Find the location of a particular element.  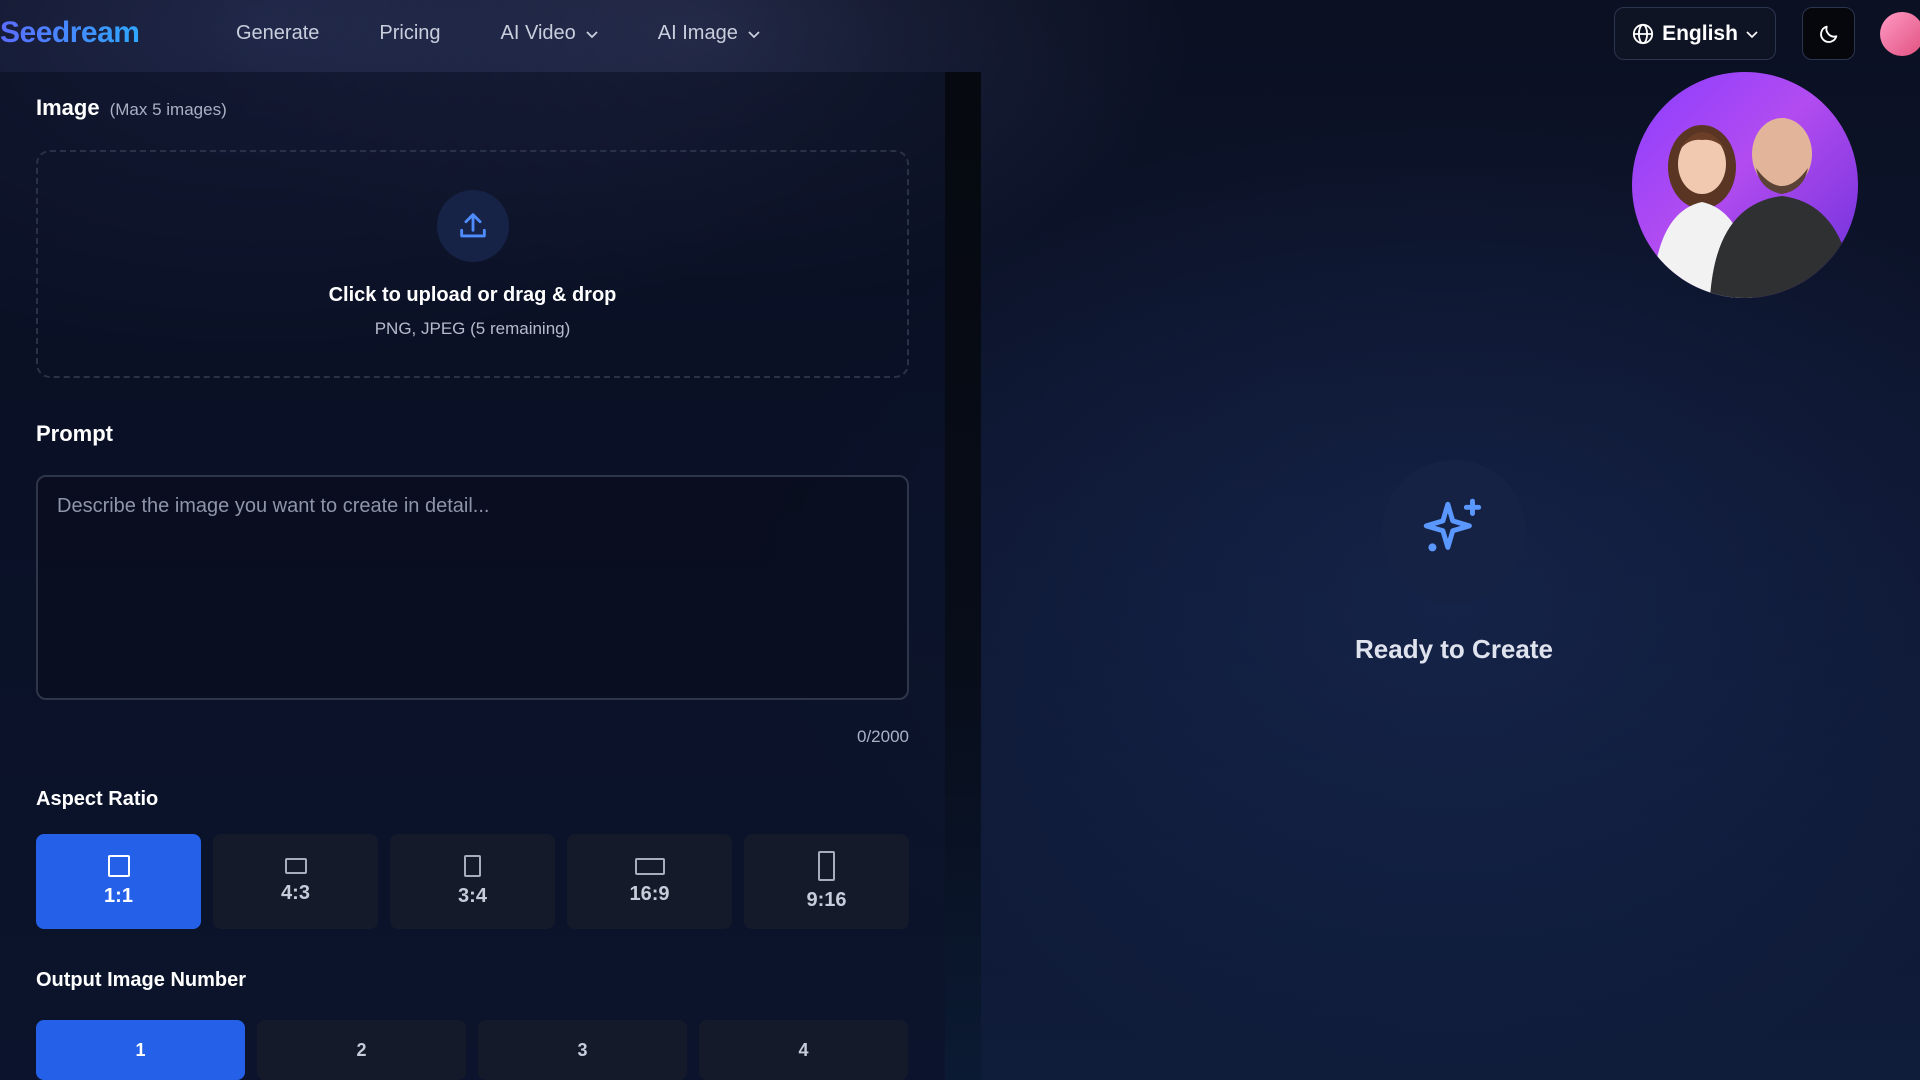

people-portrait-illustration is located at coordinates (1753, 208).